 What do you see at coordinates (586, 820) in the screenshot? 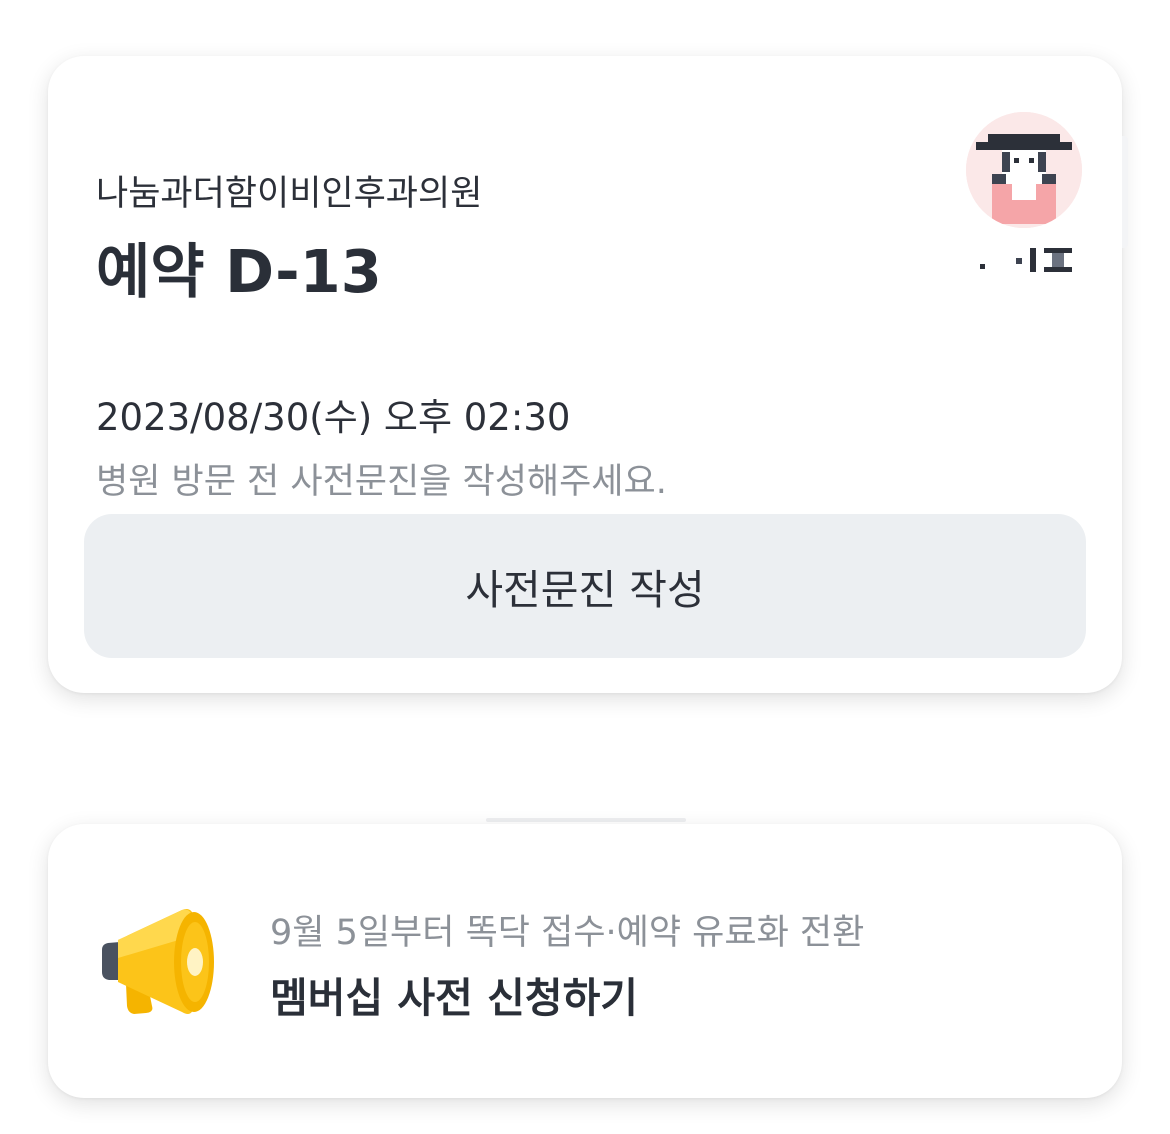
I see `divider` at bounding box center [586, 820].